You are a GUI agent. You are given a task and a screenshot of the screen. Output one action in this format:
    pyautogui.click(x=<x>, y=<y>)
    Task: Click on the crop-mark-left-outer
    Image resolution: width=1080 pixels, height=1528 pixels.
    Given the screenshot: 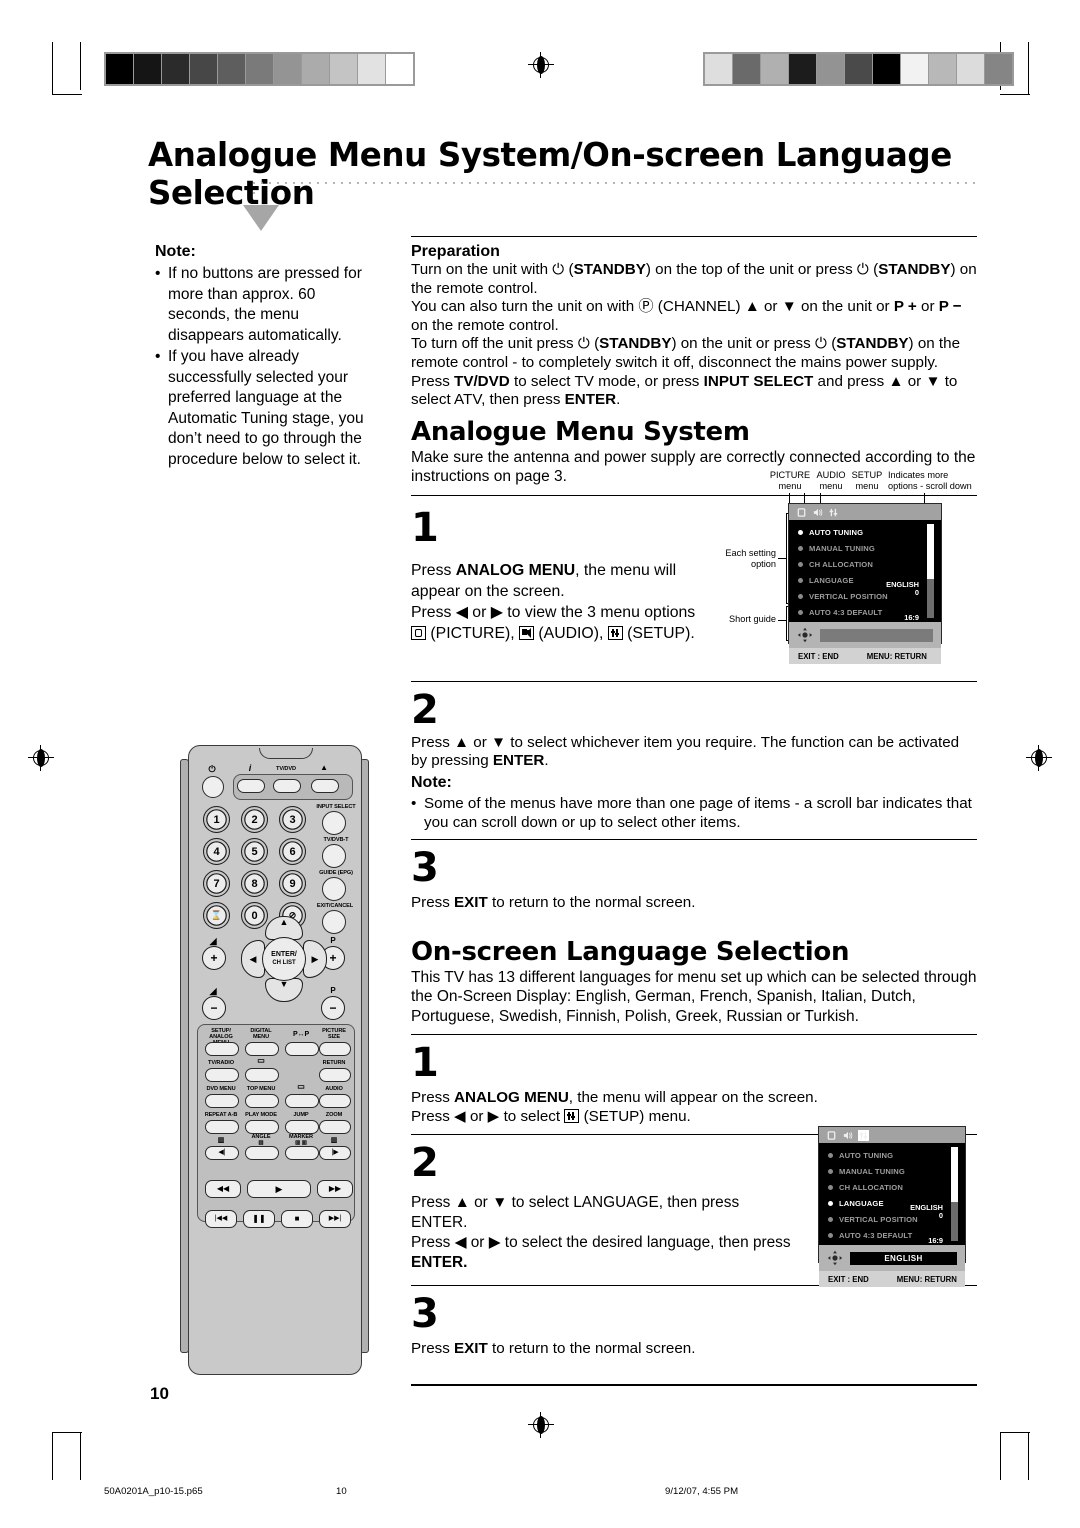 What is the action you would take?
    pyautogui.click(x=52, y=68)
    